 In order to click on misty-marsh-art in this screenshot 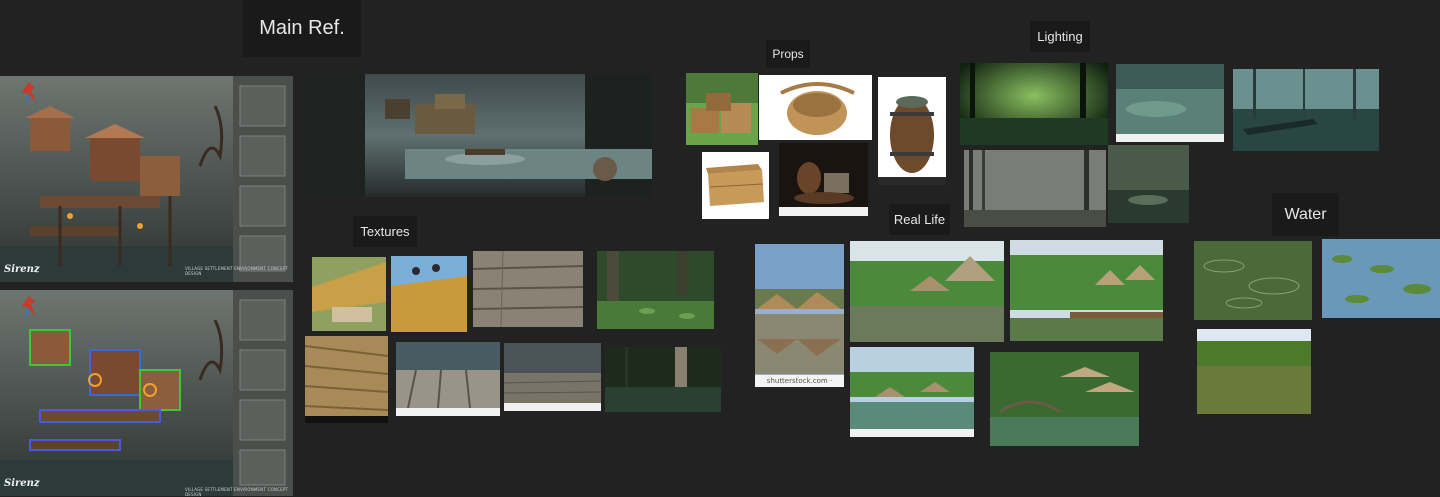, I will do `click(1170, 103)`.